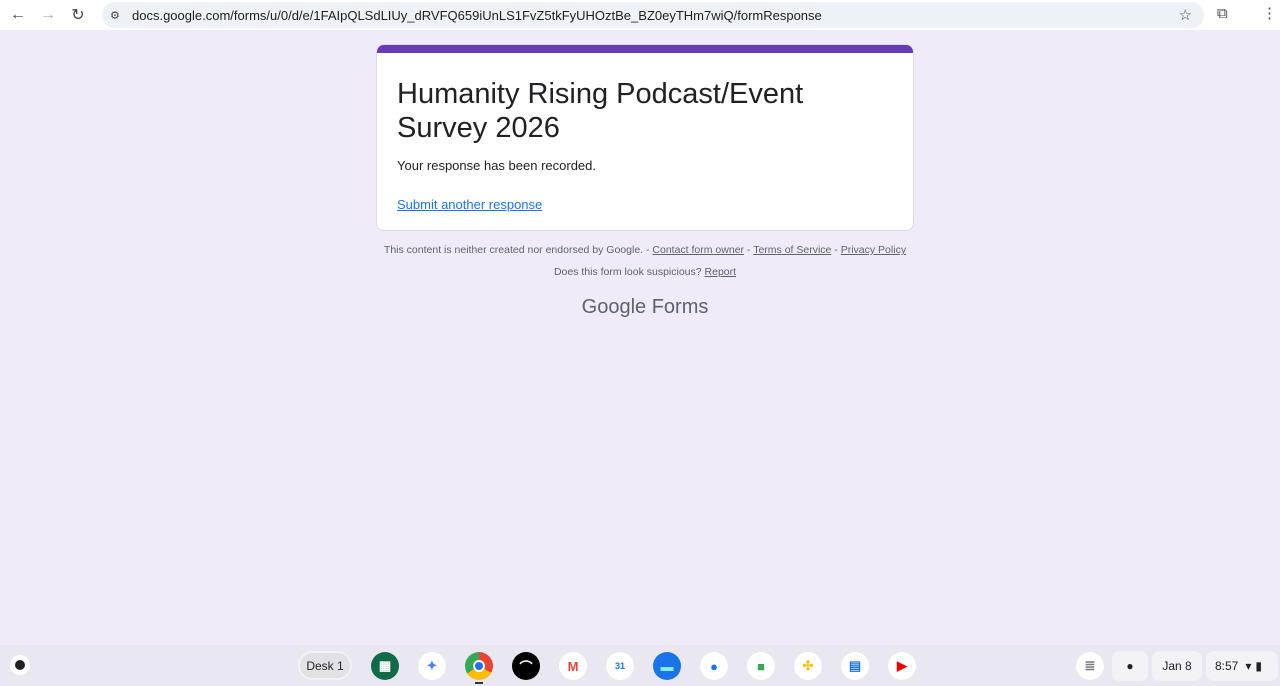 The image size is (1280, 686). Describe the element at coordinates (761, 666) in the screenshot. I see `meet-icon: ■` at that location.